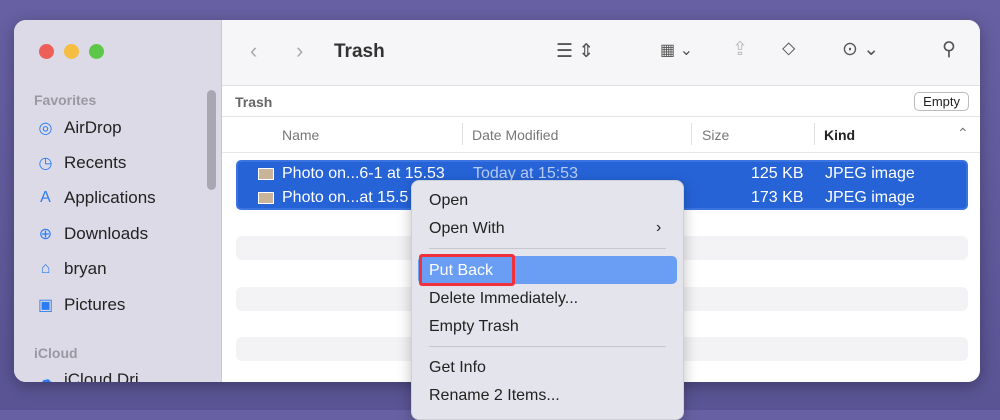 Image resolution: width=1000 pixels, height=420 pixels. What do you see at coordinates (110, 197) in the screenshot?
I see `label: Applications` at bounding box center [110, 197].